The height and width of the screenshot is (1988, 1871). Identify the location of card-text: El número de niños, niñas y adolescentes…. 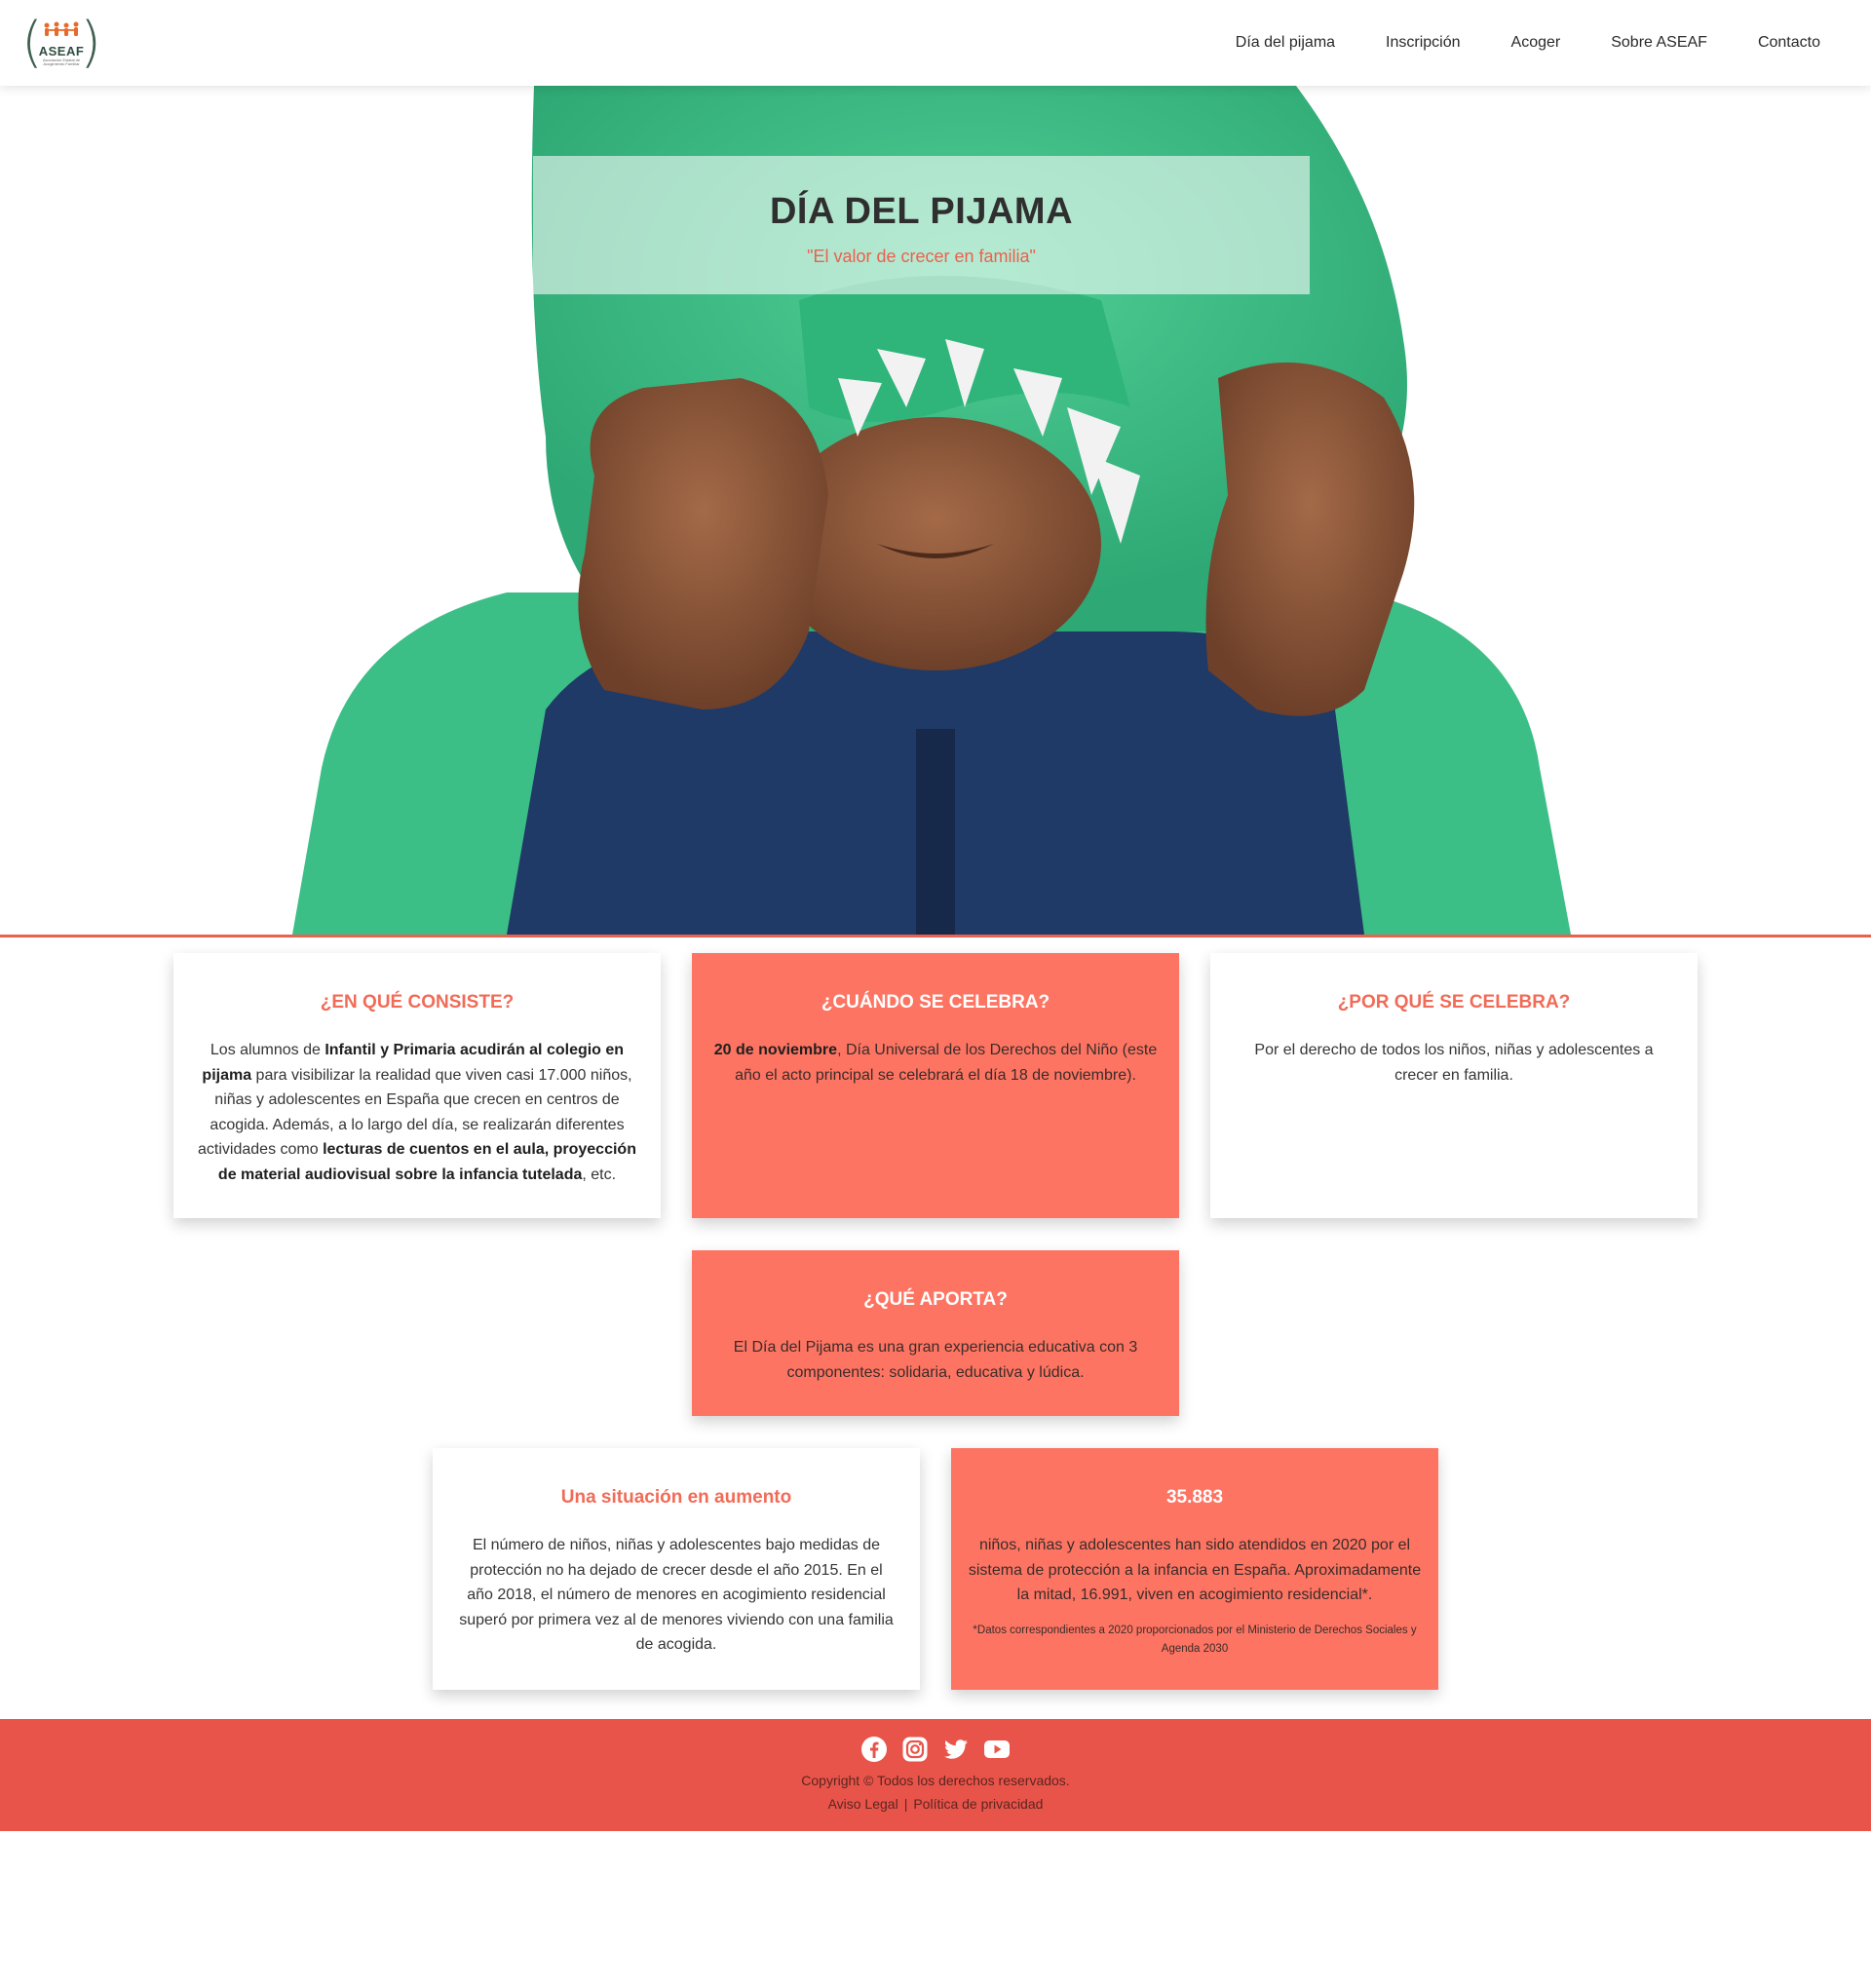
(676, 1595).